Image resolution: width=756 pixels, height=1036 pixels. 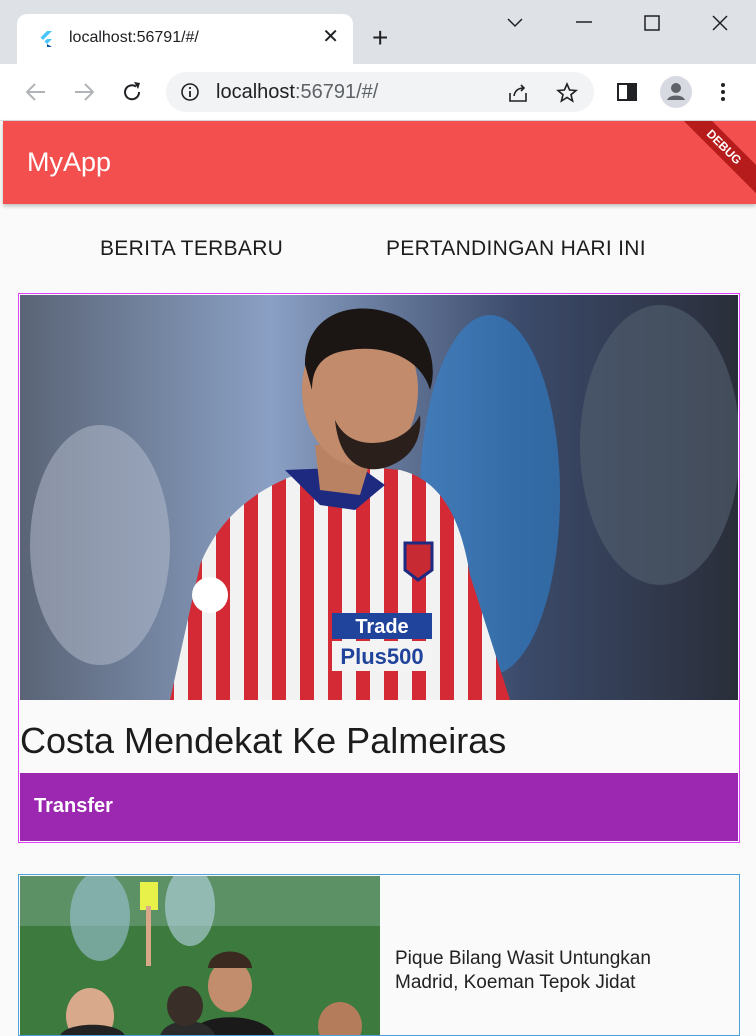 What do you see at coordinates (379, 807) in the screenshot?
I see `category-band: Transfer` at bounding box center [379, 807].